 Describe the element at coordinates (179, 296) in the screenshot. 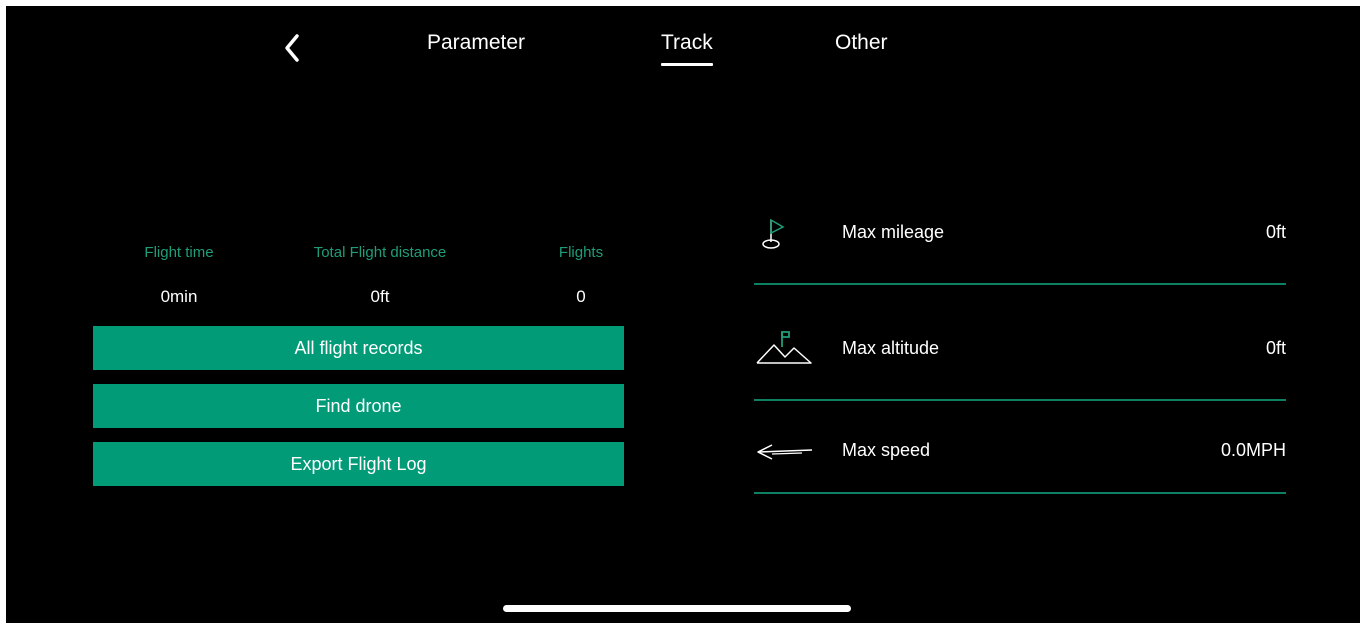

I see `stat-value-flight-time: 0min` at that location.